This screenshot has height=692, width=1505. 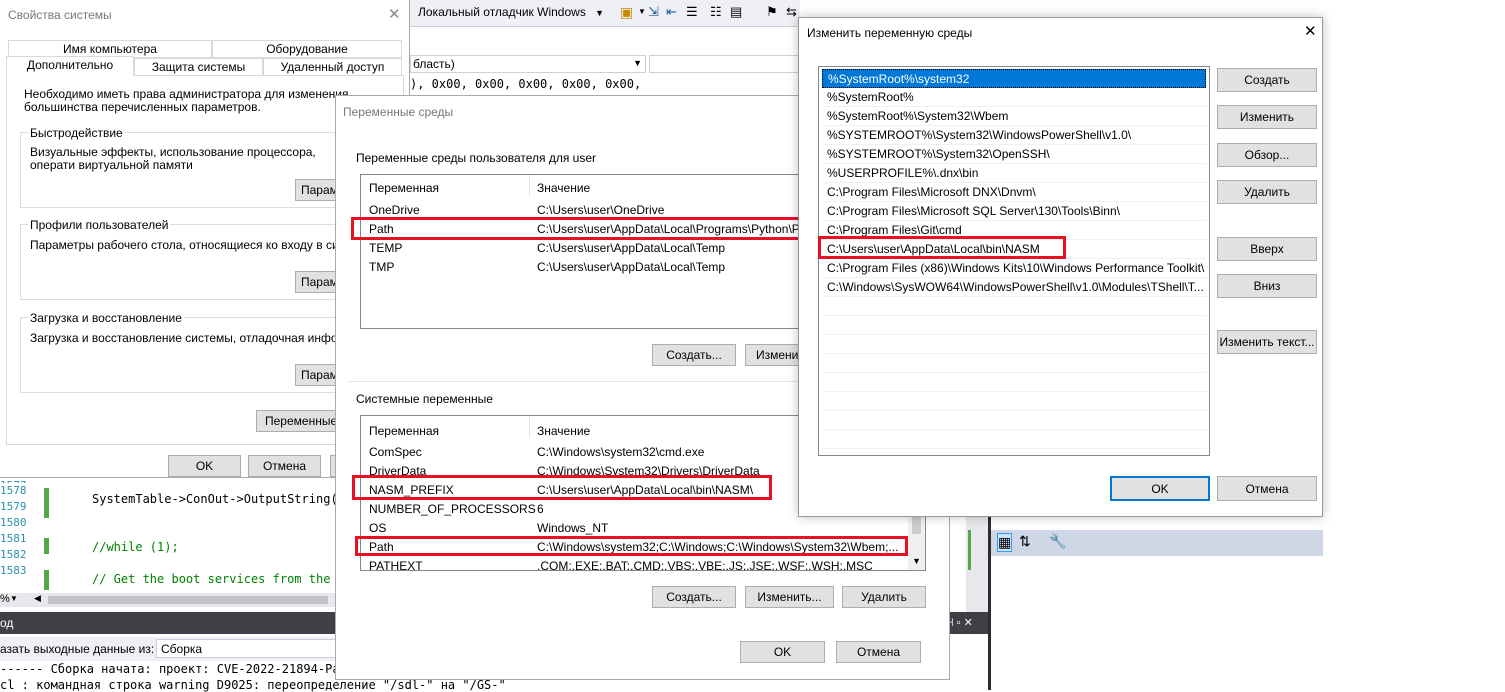 What do you see at coordinates (584, 267) in the screenshot?
I see `list-item: TMP C:\Users\user\AppData\Local\Temp` at bounding box center [584, 267].